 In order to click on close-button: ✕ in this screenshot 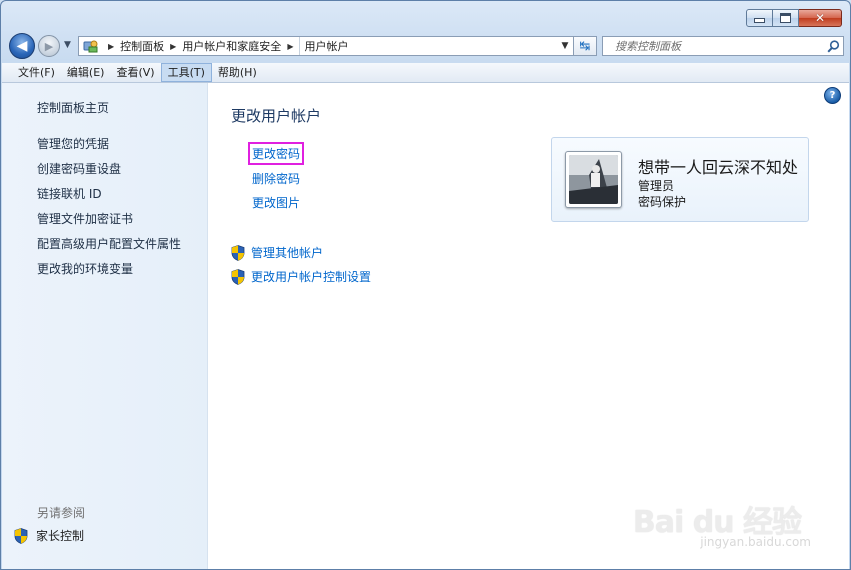, I will do `click(820, 18)`.